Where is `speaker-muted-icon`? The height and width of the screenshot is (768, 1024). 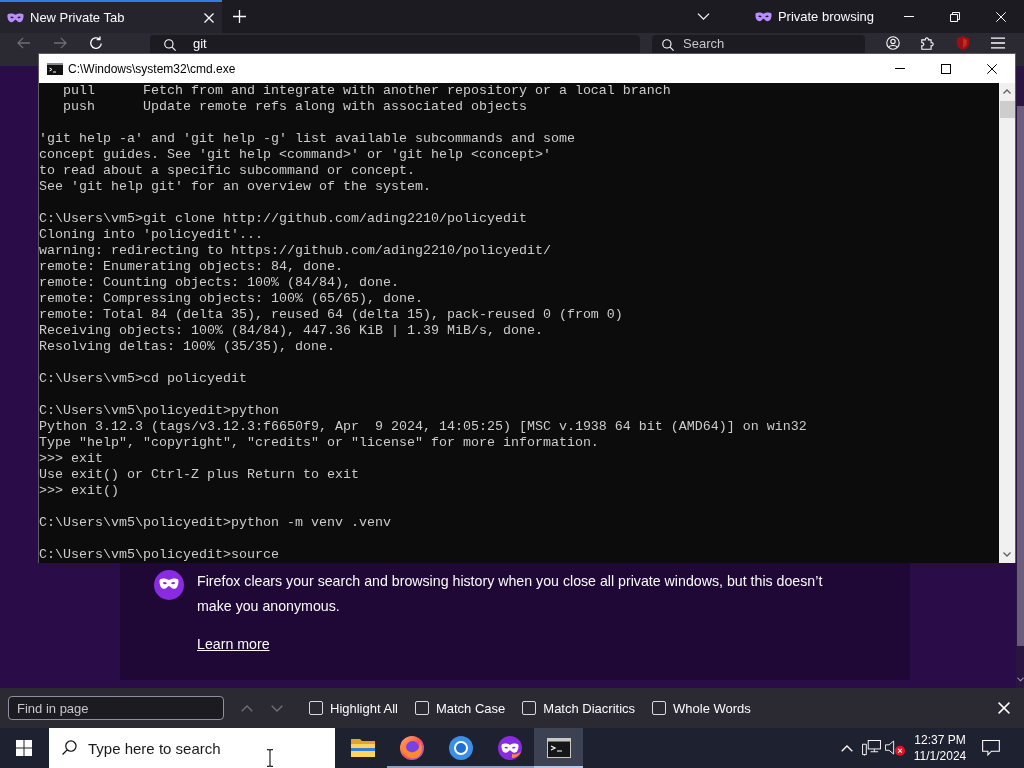 speaker-muted-icon is located at coordinates (895, 748).